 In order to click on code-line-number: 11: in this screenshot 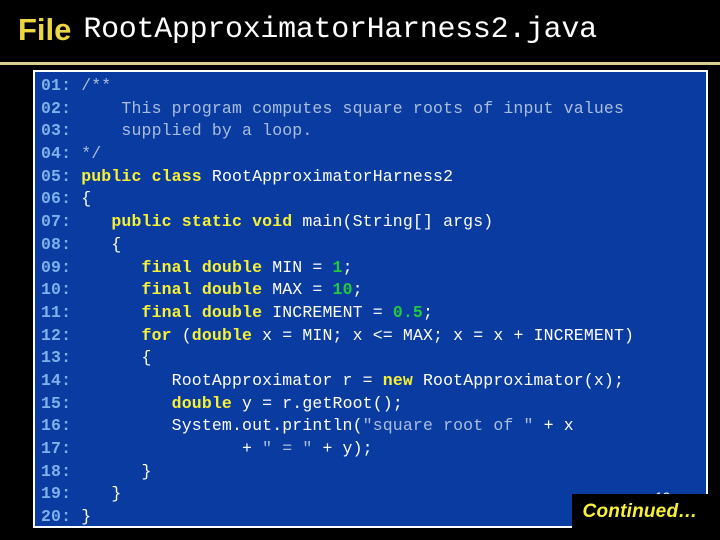, I will do `click(56, 312)`.